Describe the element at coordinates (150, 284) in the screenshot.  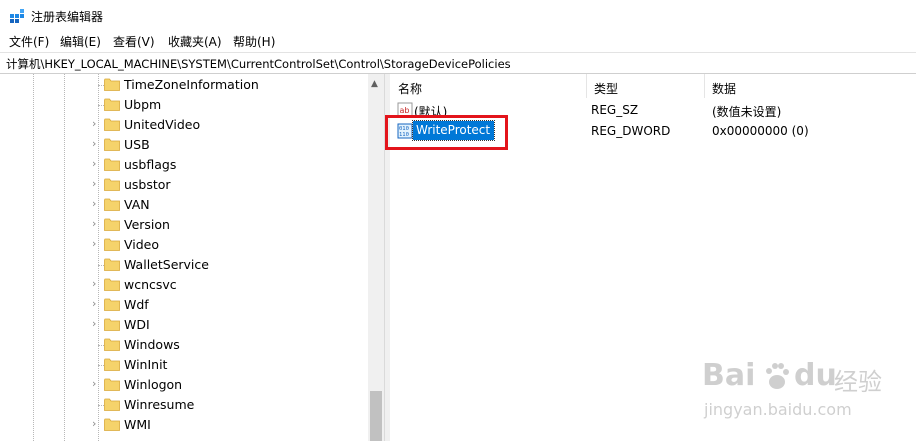
I see `tree-item-label: wcncsvc` at that location.